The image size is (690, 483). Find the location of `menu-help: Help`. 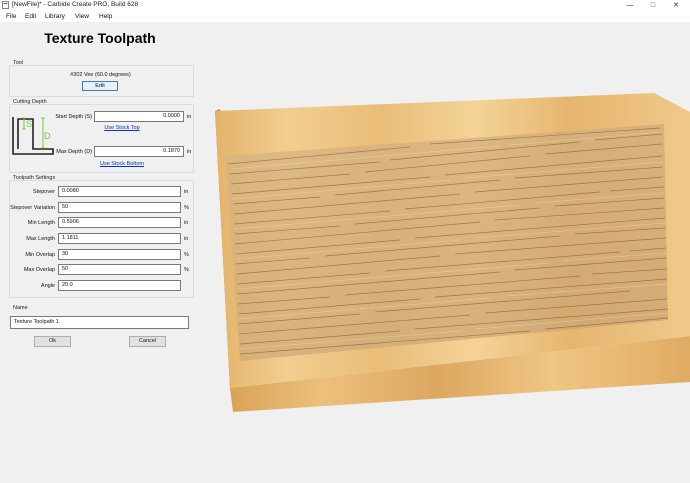

menu-help: Help is located at coordinates (105, 16).